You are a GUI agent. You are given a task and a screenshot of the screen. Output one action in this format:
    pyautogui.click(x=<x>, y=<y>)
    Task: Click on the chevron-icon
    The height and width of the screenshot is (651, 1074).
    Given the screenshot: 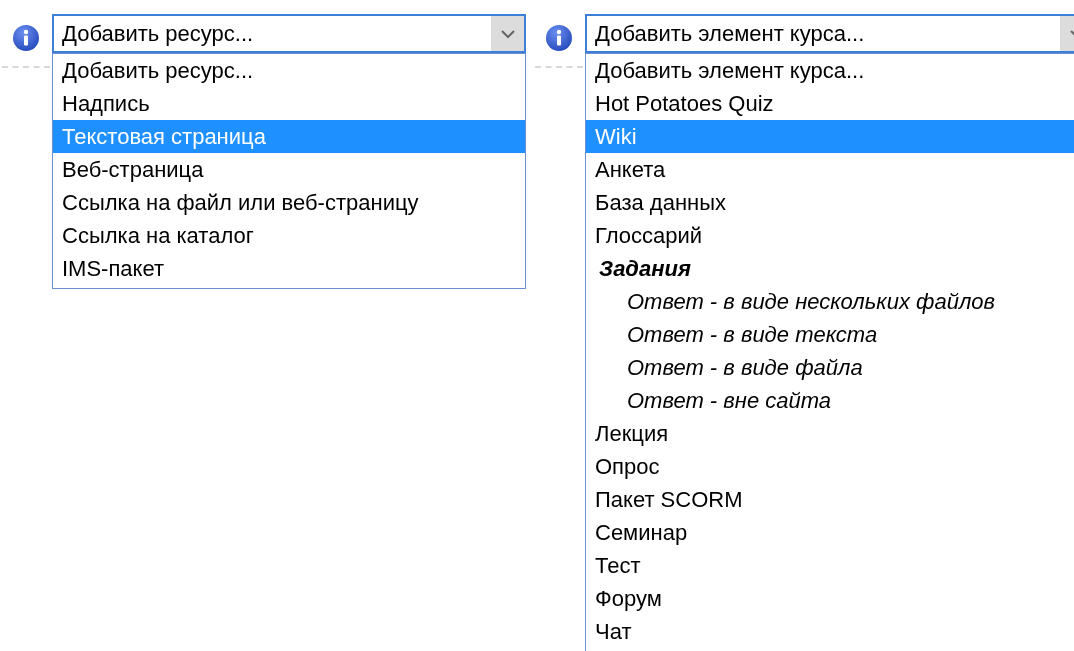 What is the action you would take?
    pyautogui.click(x=507, y=33)
    